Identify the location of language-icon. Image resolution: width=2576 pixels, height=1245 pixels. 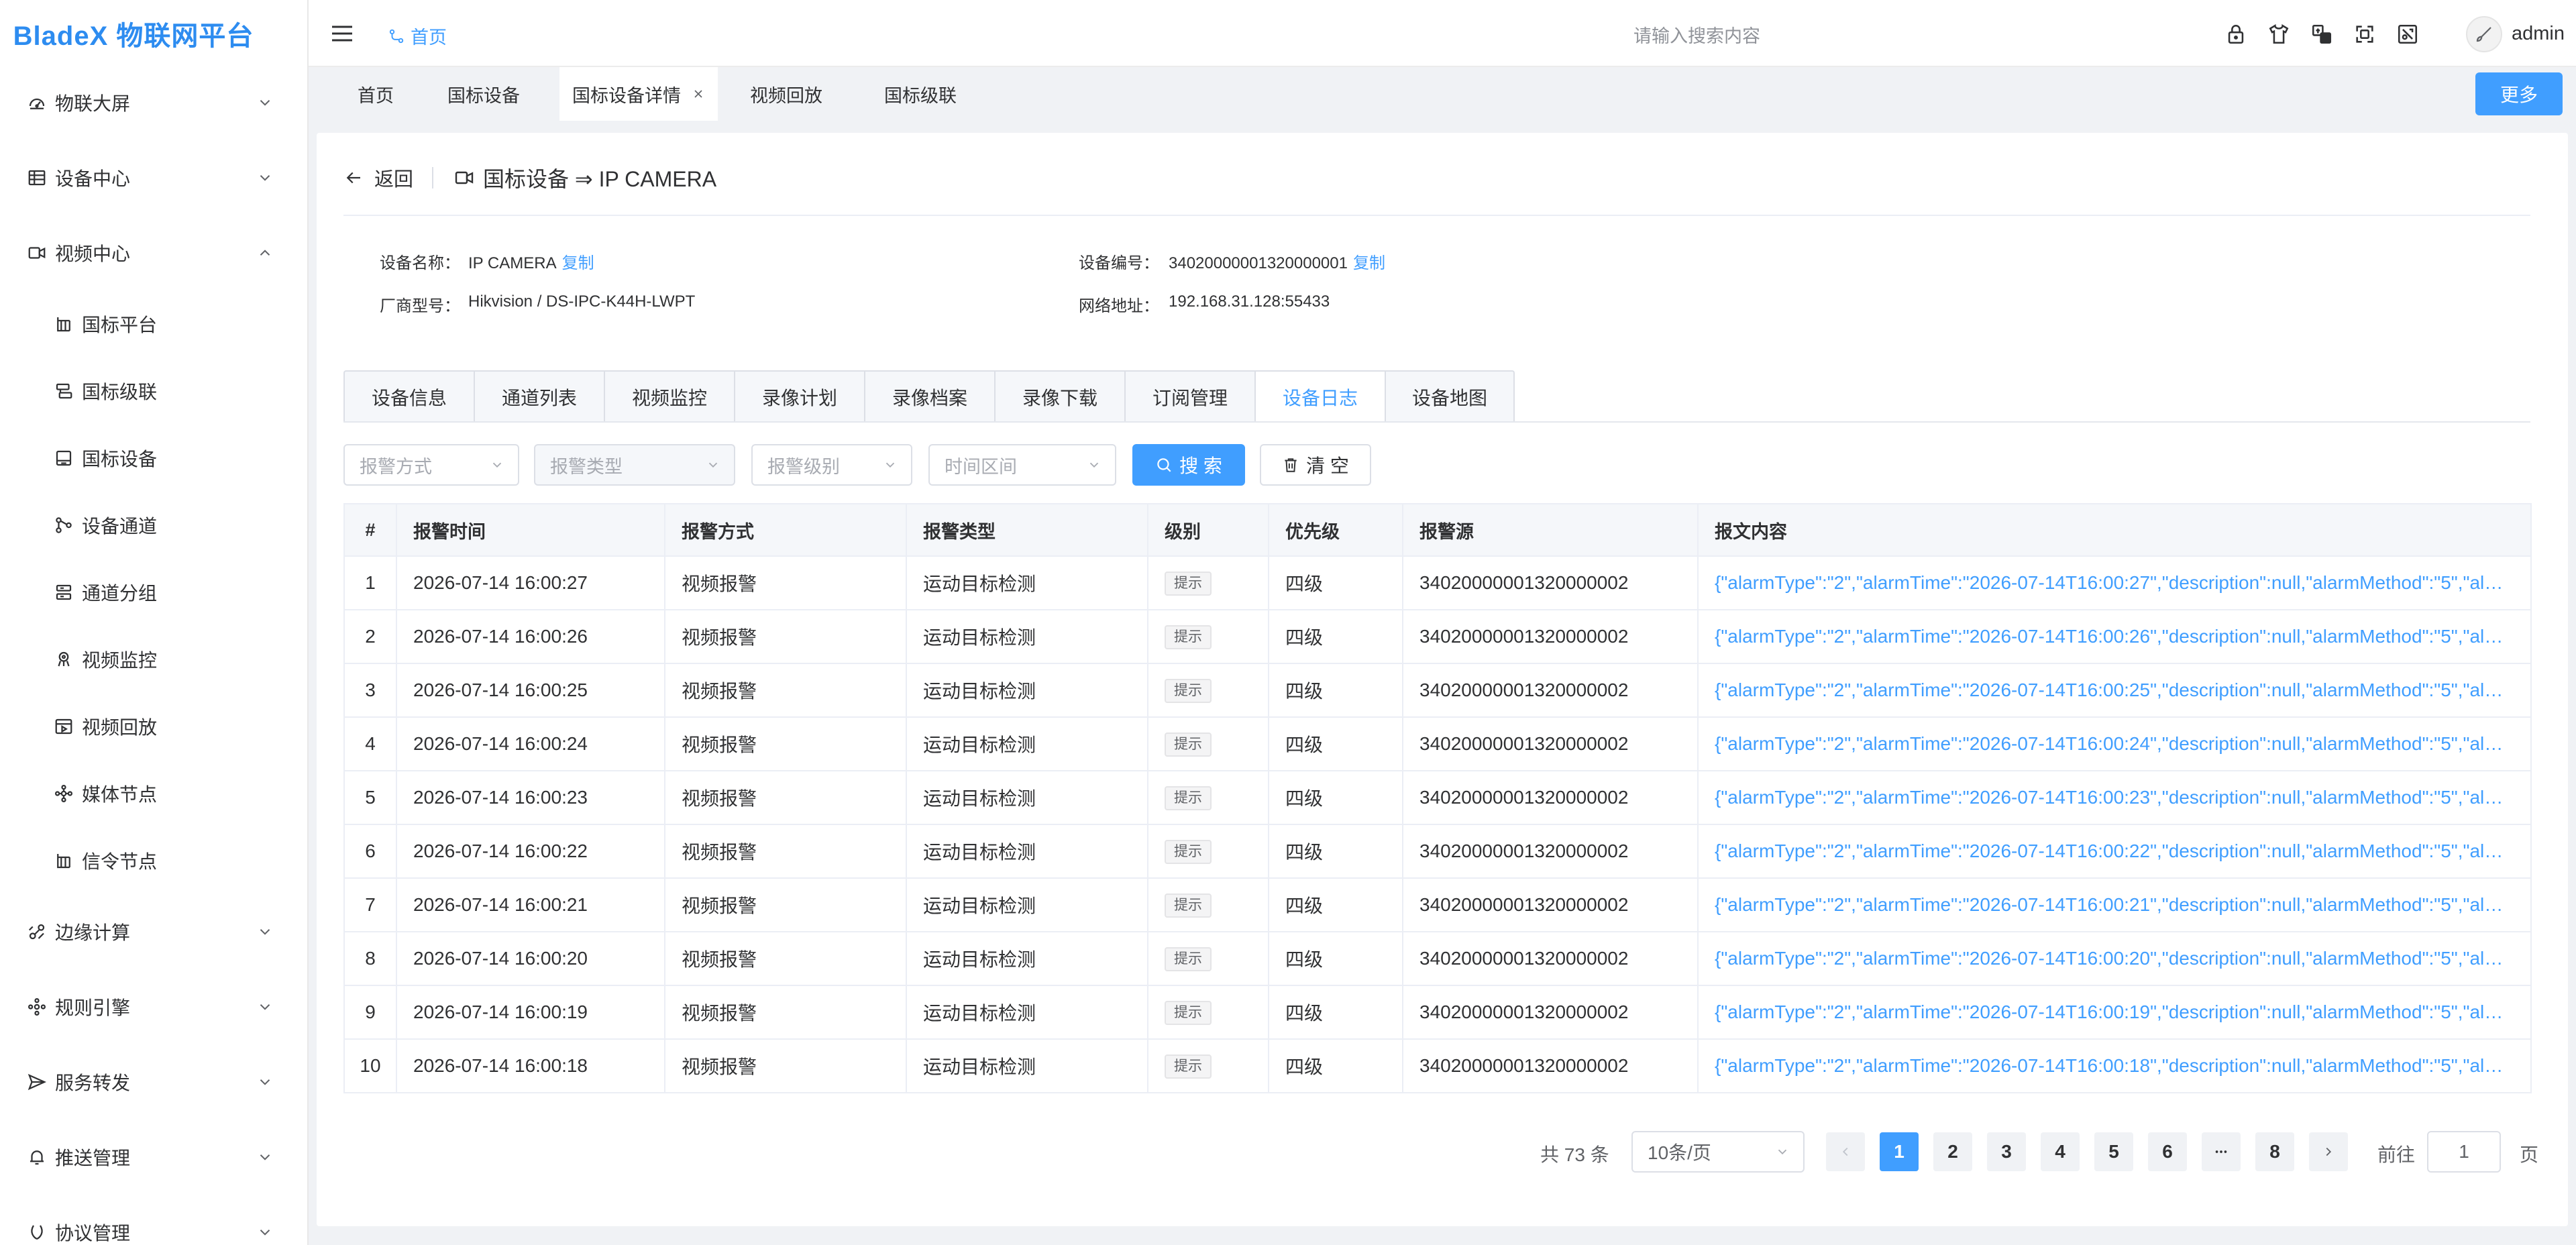
(2321, 34).